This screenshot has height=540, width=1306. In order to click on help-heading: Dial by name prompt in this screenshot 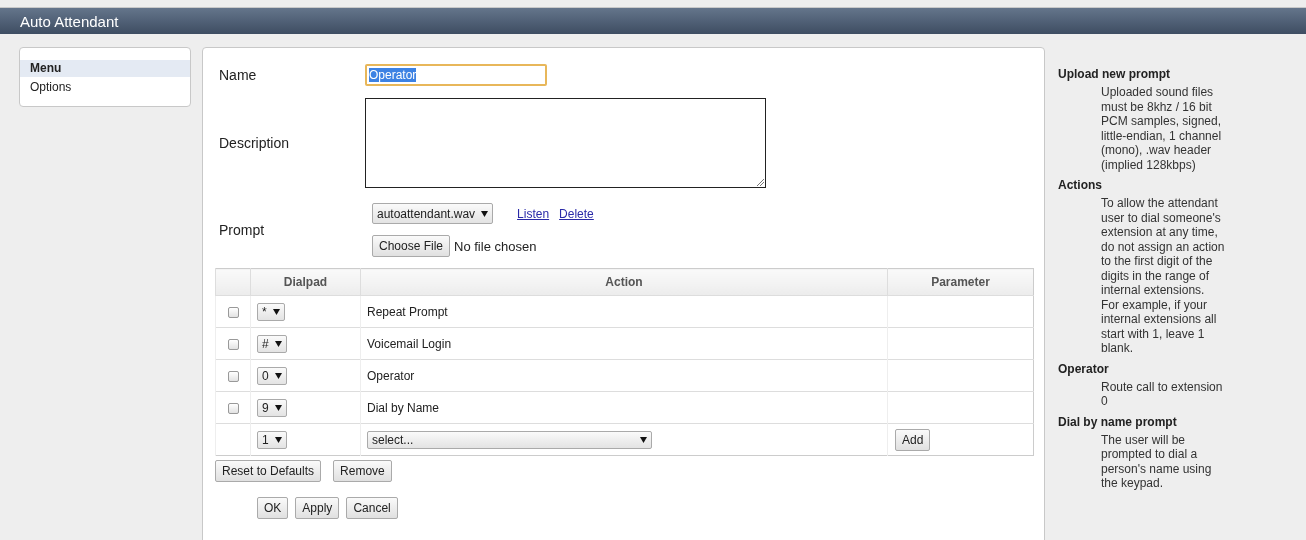, I will do `click(1118, 421)`.